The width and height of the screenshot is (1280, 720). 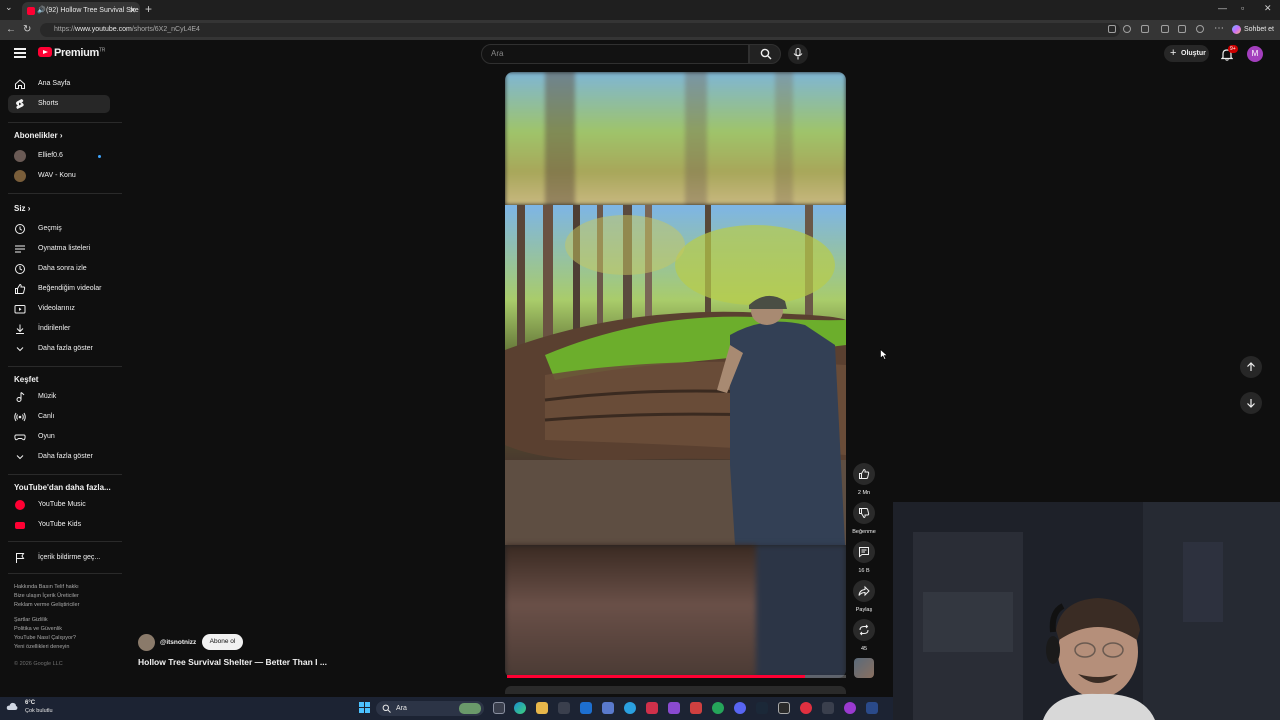 What do you see at coordinates (864, 668) in the screenshot?
I see `audio-thumbnail` at bounding box center [864, 668].